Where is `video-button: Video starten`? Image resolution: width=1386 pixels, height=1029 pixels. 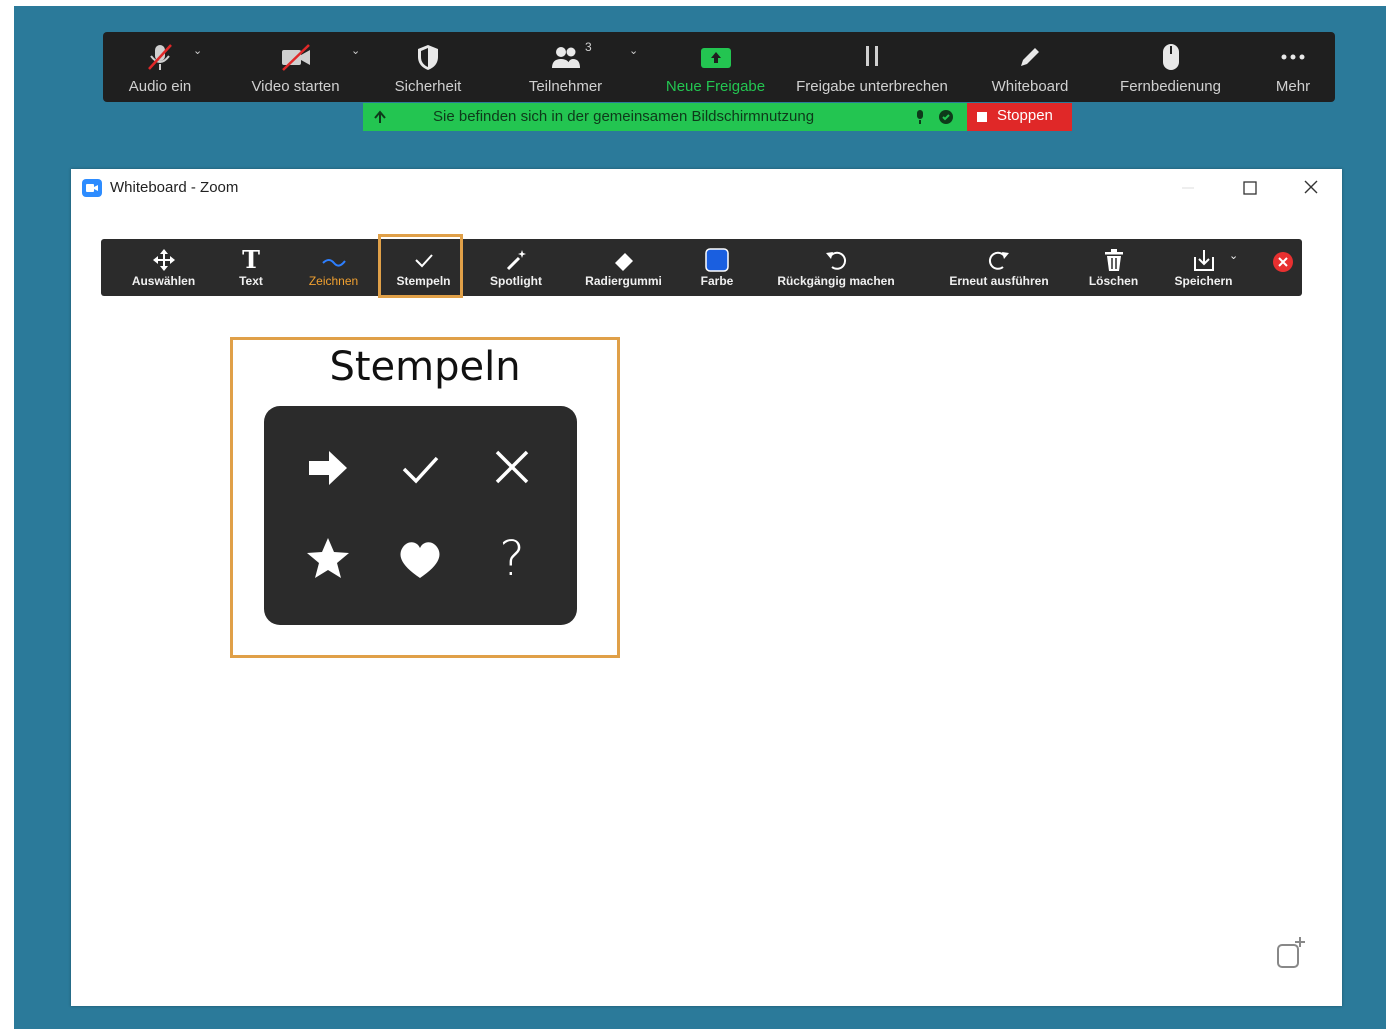
video-button: Video starten is located at coordinates (295, 67).